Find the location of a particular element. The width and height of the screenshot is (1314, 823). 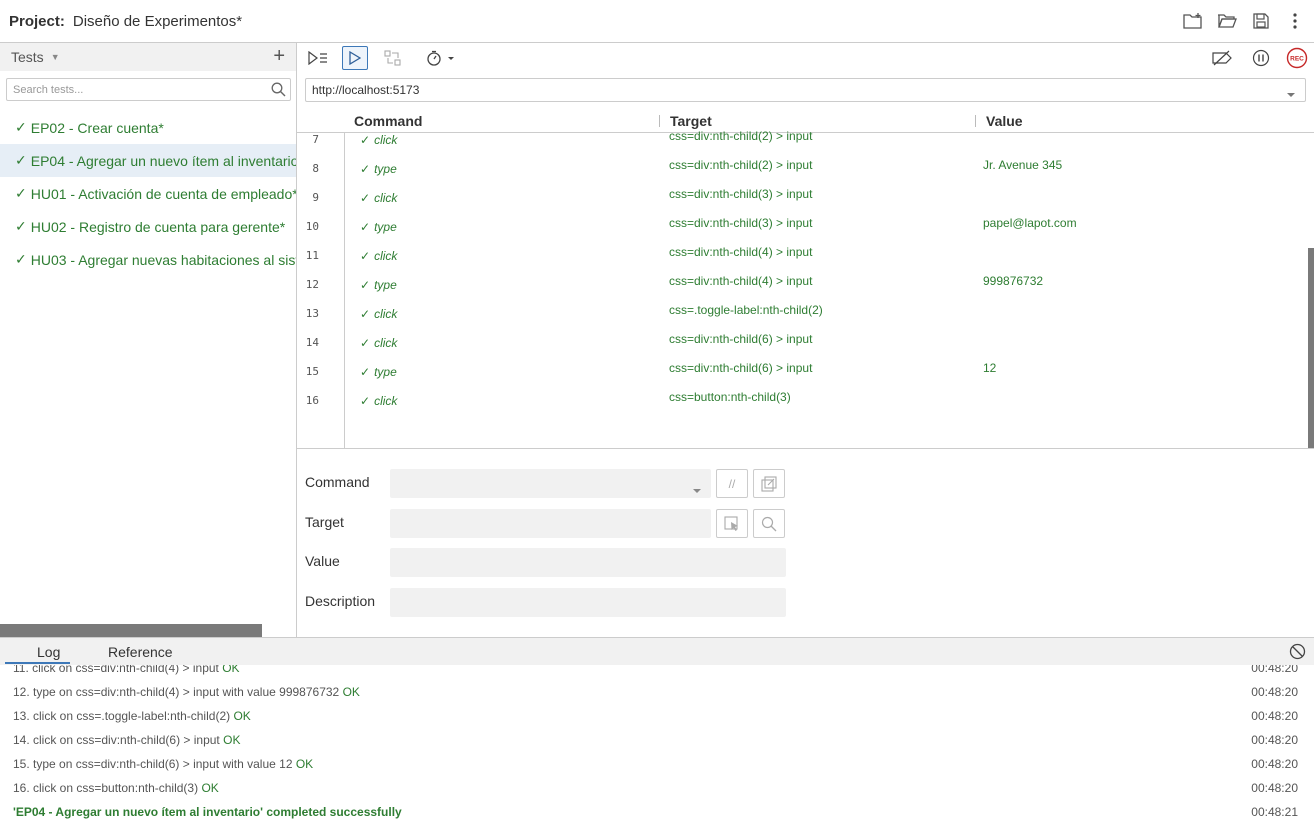

add-test-button: + is located at coordinates (279, 56).